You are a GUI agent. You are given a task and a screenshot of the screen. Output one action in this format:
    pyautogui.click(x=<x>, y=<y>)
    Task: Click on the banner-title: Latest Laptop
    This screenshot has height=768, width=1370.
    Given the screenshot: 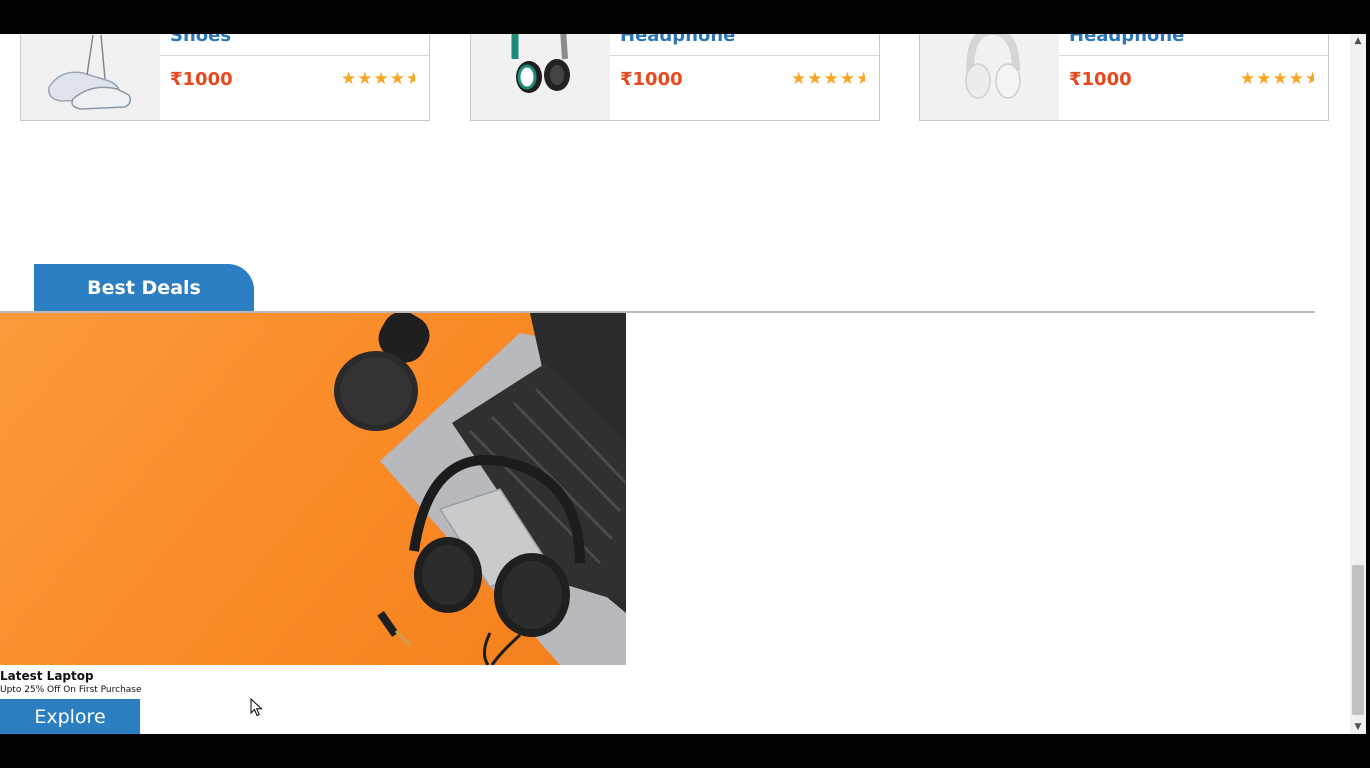 What is the action you would take?
    pyautogui.click(x=47, y=676)
    